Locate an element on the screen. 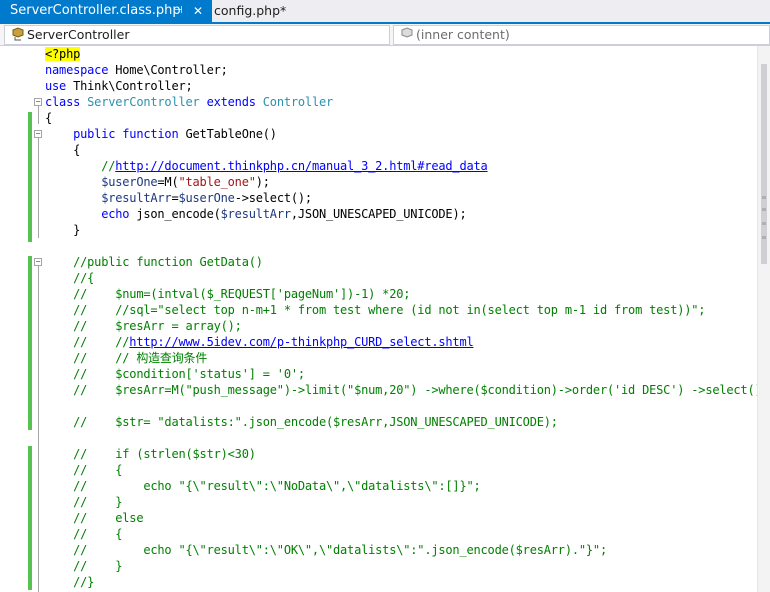 Image resolution: width=770 pixels, height=592 pixels. member-dropdown-value: (inner content) is located at coordinates (463, 34).